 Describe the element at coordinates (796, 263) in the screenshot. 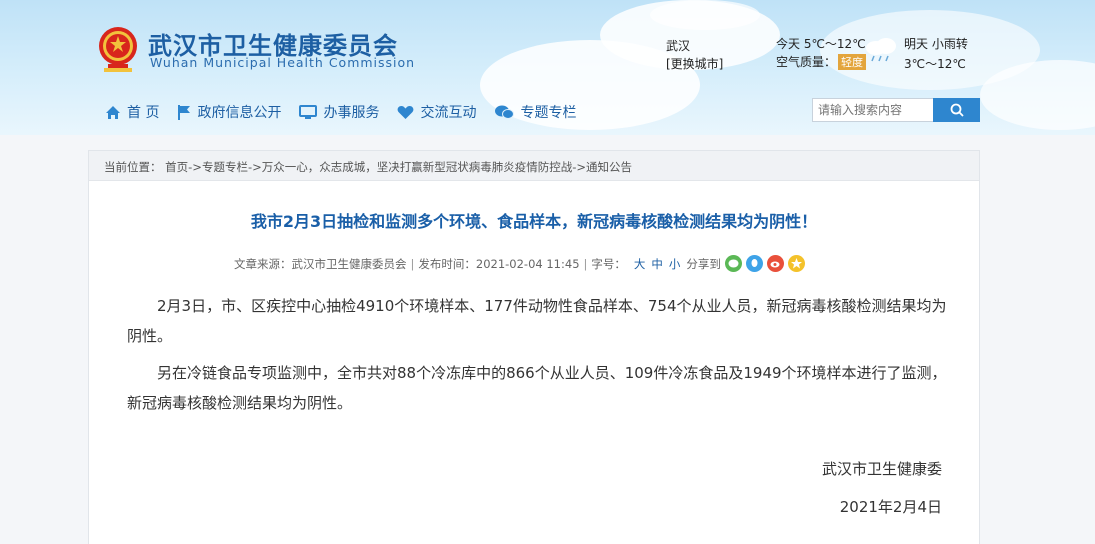

I see `qzone-share-icon` at that location.